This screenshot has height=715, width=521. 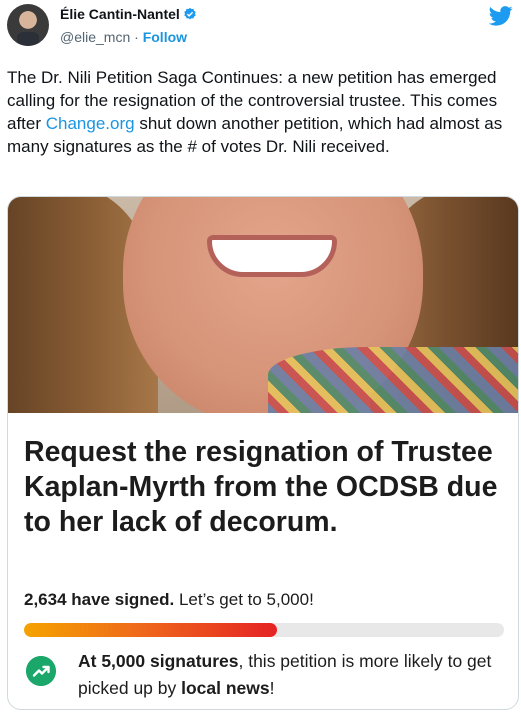 What do you see at coordinates (90, 123) in the screenshot?
I see `change-org-link: Change.org` at bounding box center [90, 123].